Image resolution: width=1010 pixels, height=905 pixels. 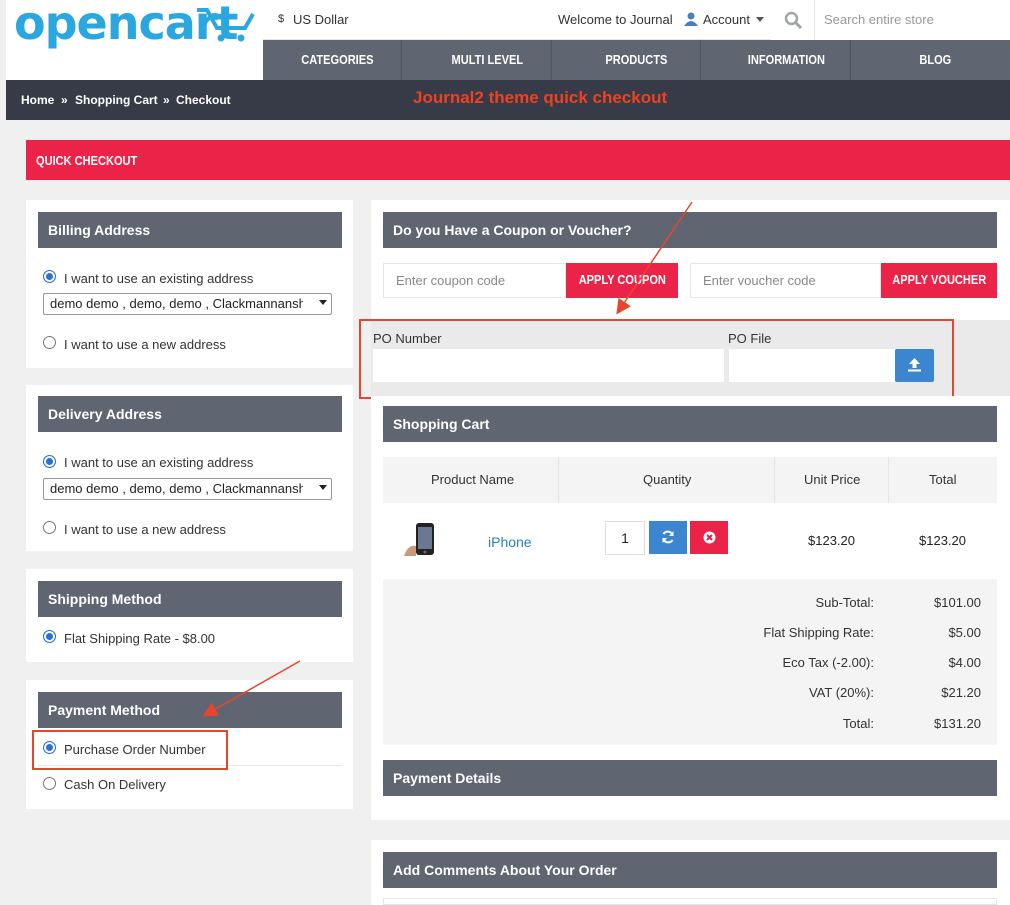 I want to click on shipping-total-value: $5.00, so click(x=964, y=632).